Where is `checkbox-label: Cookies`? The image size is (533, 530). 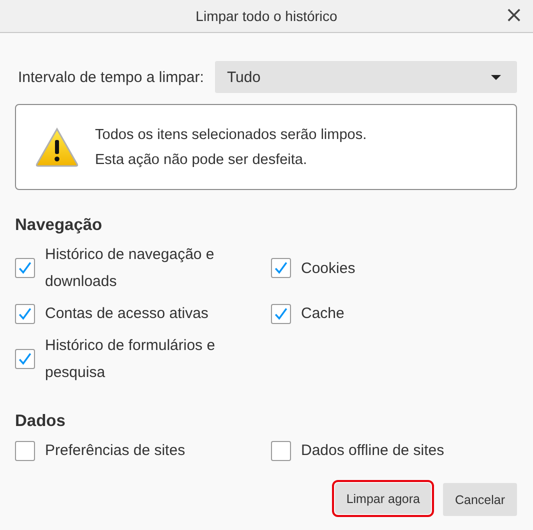 checkbox-label: Cookies is located at coordinates (328, 268).